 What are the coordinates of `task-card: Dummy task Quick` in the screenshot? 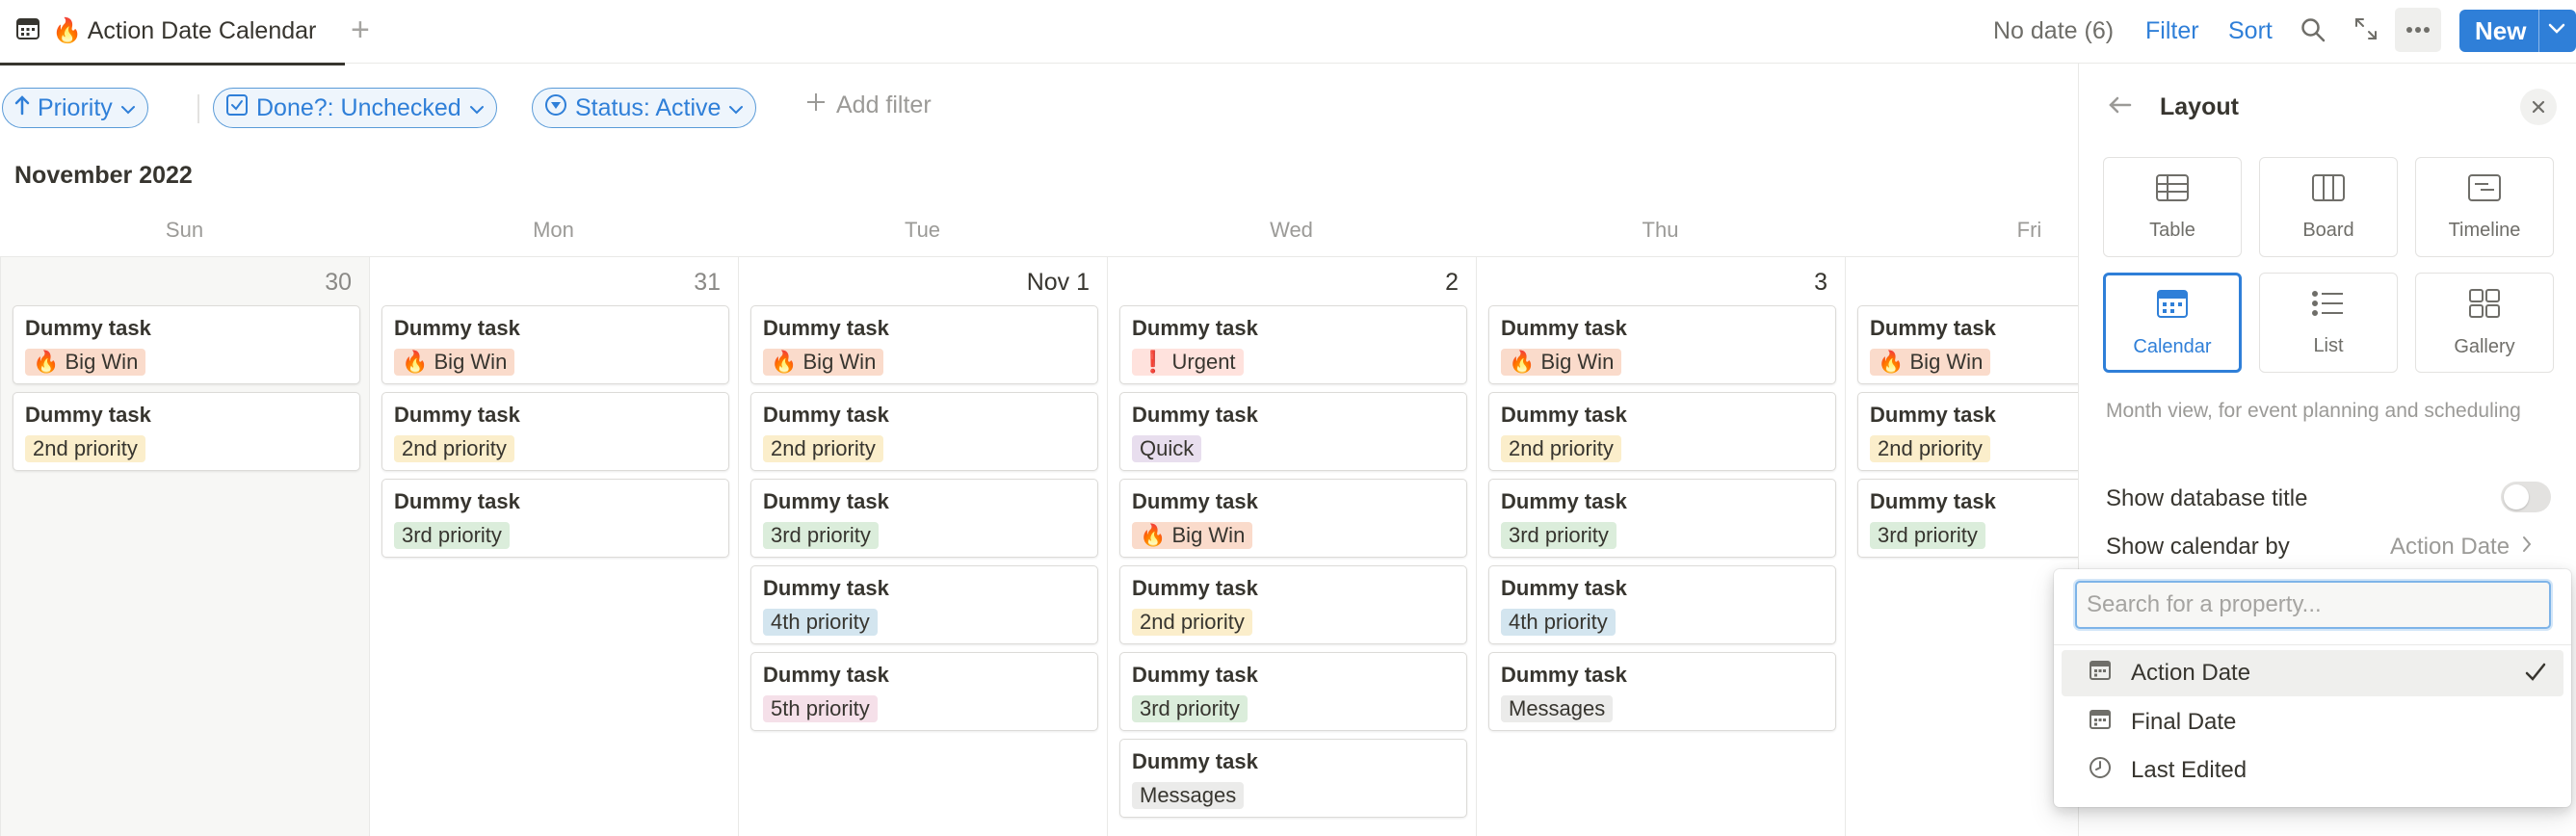 It's located at (1293, 432).